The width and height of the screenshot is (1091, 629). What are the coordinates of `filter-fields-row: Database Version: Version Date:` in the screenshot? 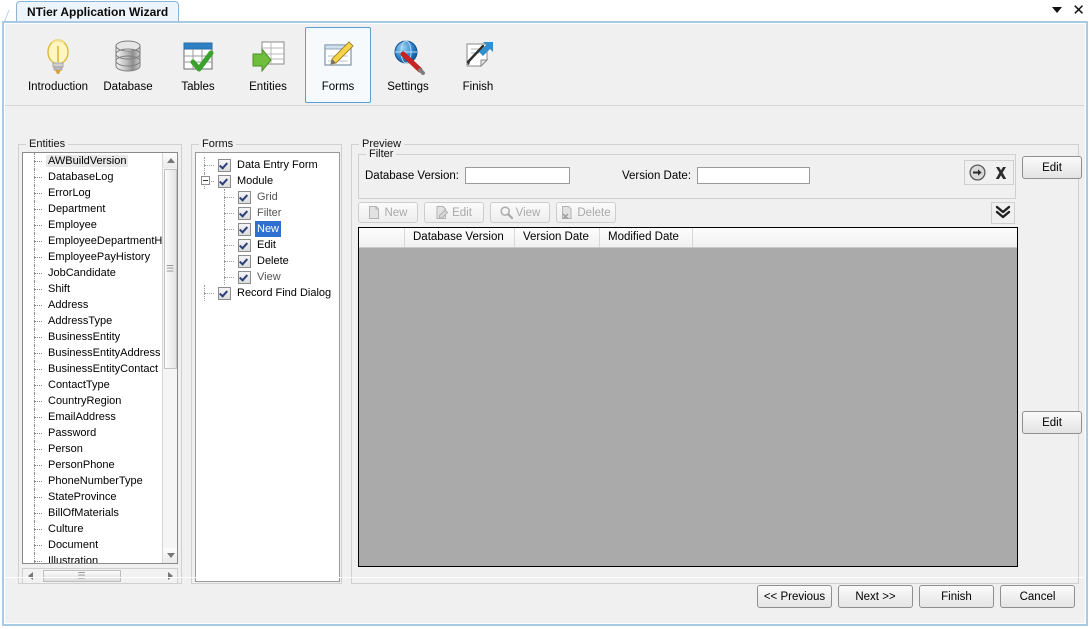 It's located at (588, 175).